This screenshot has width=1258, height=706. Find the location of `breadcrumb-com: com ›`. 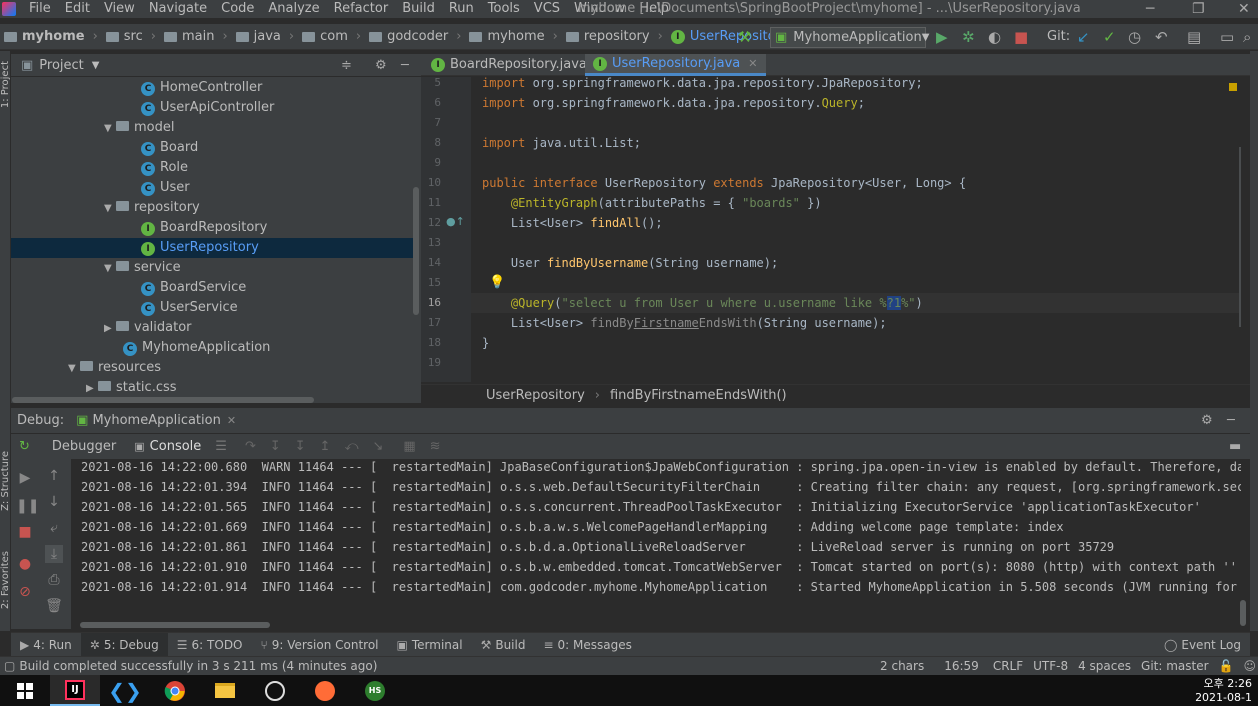

breadcrumb-com: com › is located at coordinates (331, 36).